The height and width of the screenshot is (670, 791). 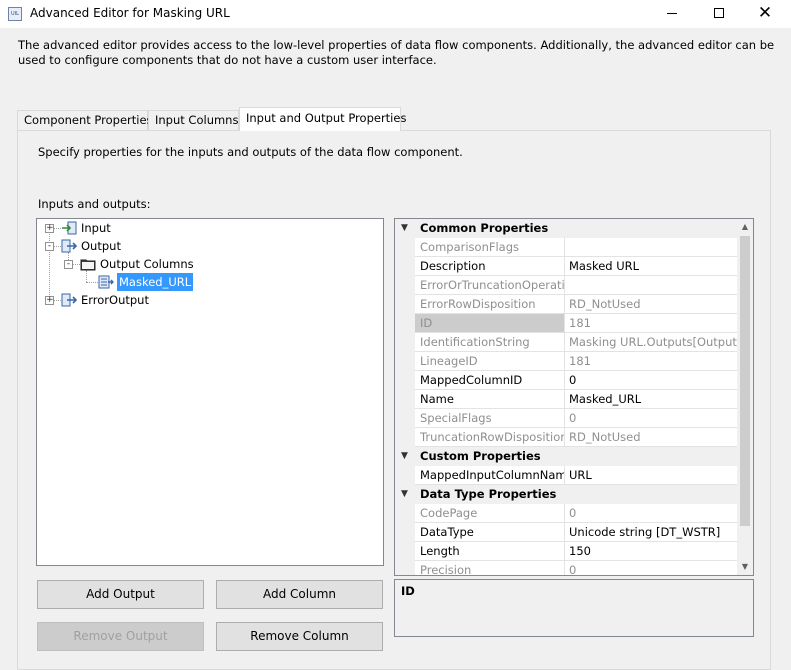 I want to click on property-row: DataType Unicode string [DT_WSTR], so click(x=566, y=532).